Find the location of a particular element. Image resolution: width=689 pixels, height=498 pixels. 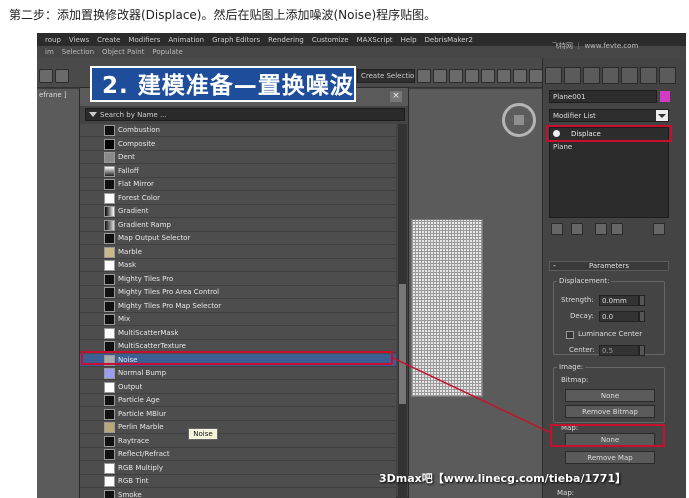

object-name-field: Plane001 is located at coordinates (603, 96).